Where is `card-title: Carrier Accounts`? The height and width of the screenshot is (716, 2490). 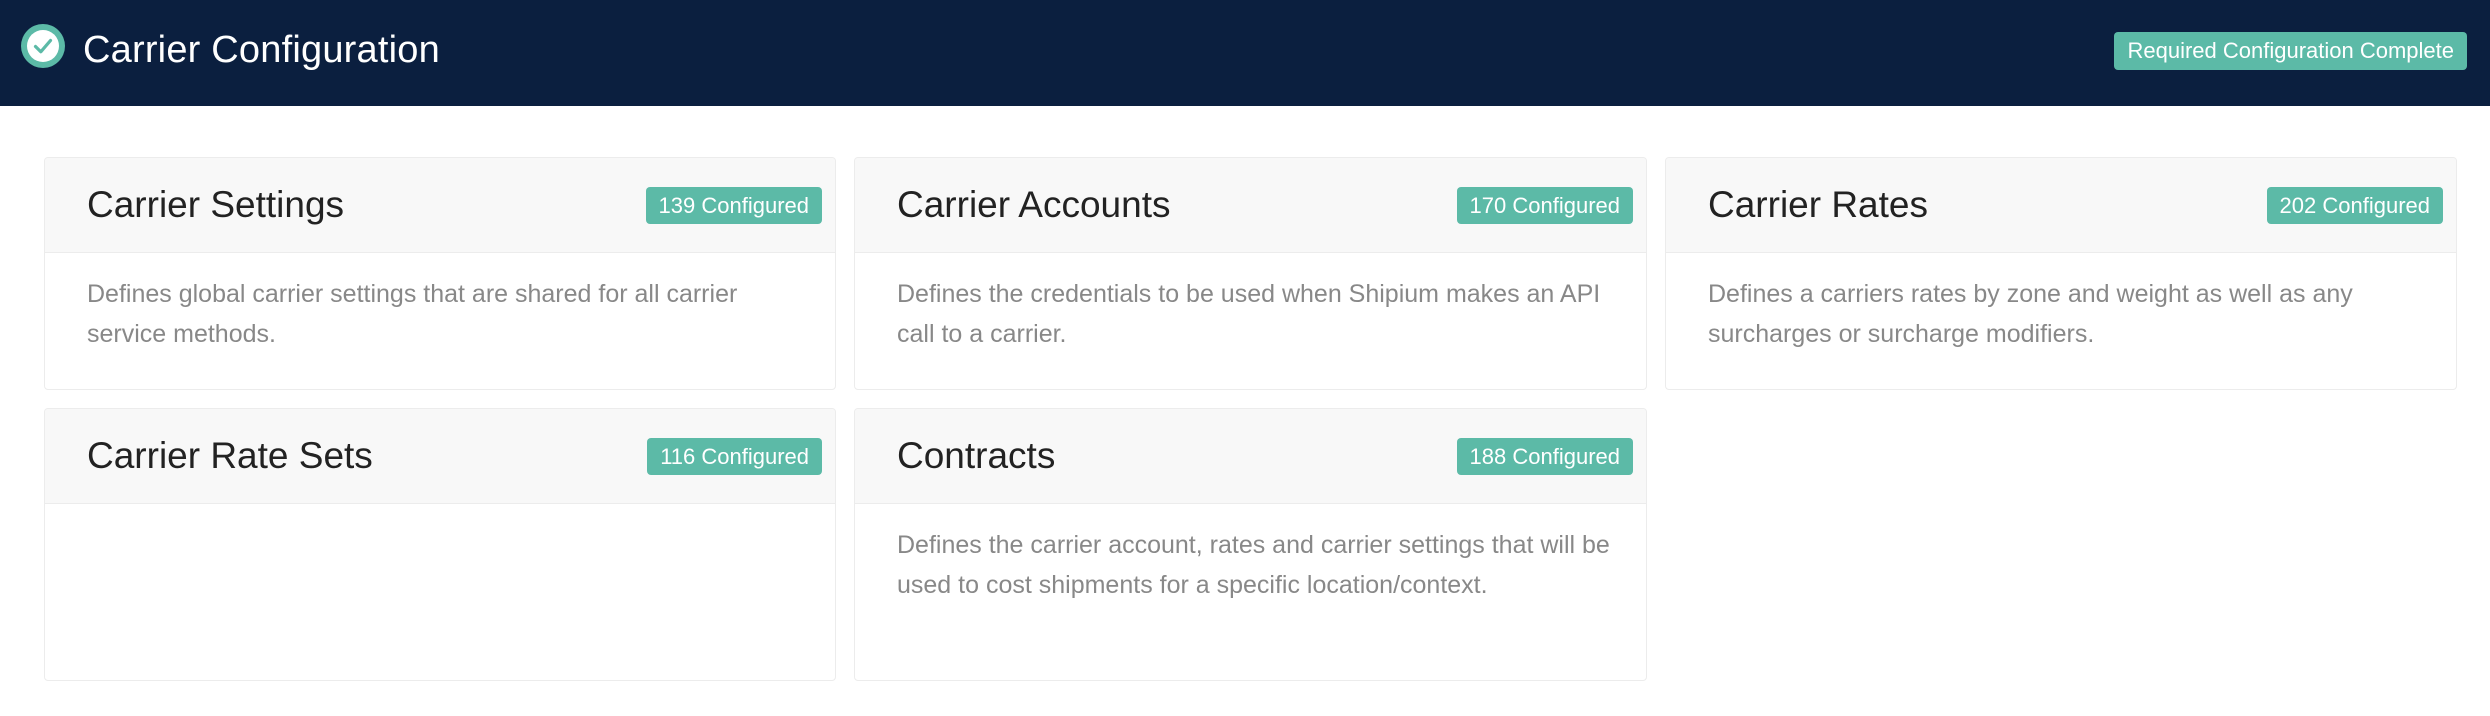 card-title: Carrier Accounts is located at coordinates (1034, 204).